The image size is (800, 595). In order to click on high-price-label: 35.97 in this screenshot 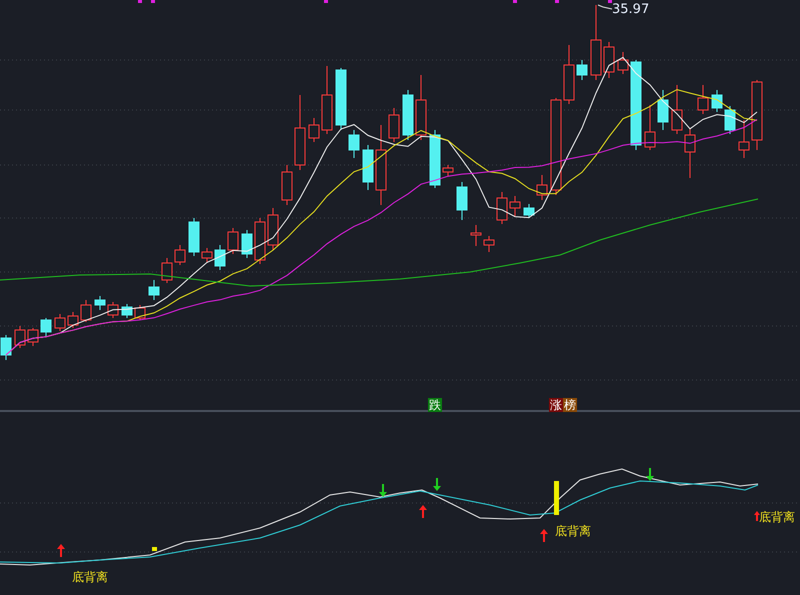, I will do `click(631, 10)`.